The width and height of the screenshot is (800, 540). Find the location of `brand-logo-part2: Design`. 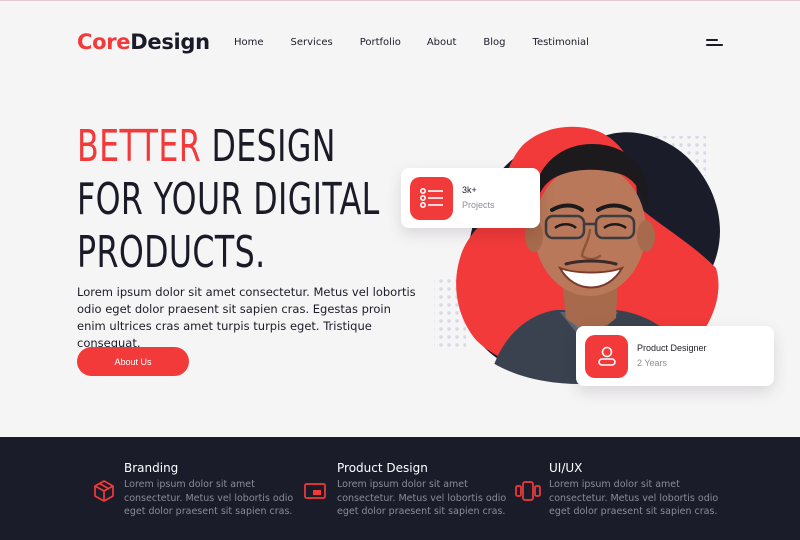

brand-logo-part2: Design is located at coordinates (170, 42).